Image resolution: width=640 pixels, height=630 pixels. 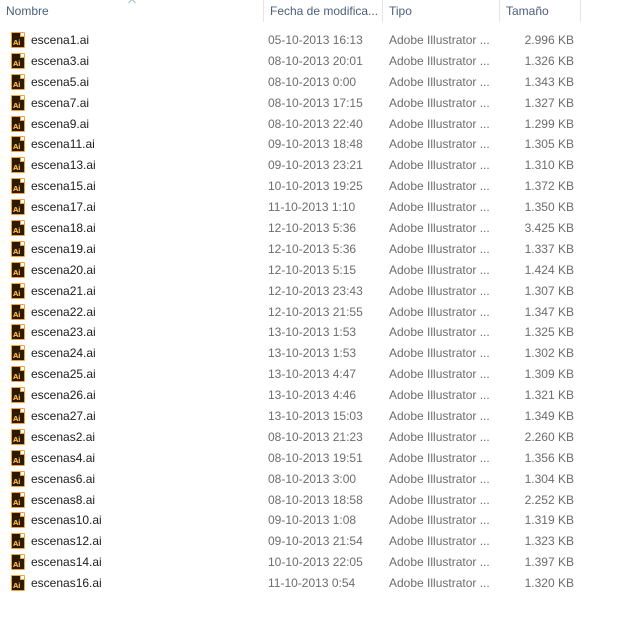 I want to click on column-header-name: Nombre, so click(x=132, y=11).